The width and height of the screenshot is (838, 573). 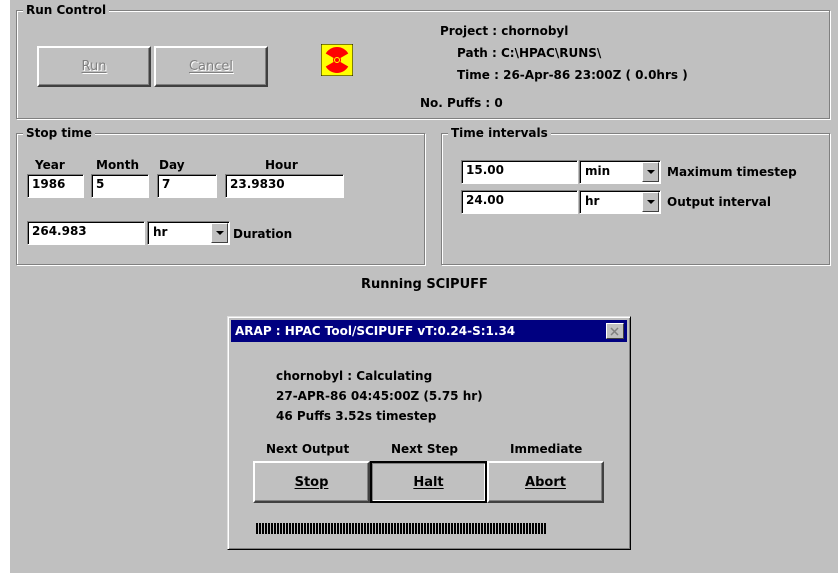 What do you see at coordinates (379, 396) in the screenshot?
I see `calc-time-line: 27-APR-86 04:45:00Z (5.75 hr)` at bounding box center [379, 396].